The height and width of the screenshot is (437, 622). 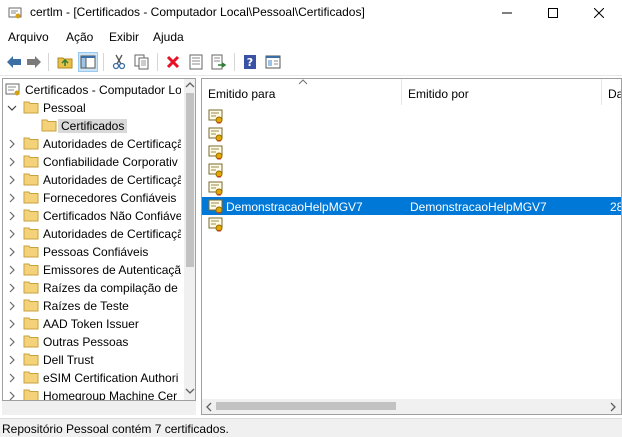 I want to click on menu-acao: Ação, so click(x=79, y=37).